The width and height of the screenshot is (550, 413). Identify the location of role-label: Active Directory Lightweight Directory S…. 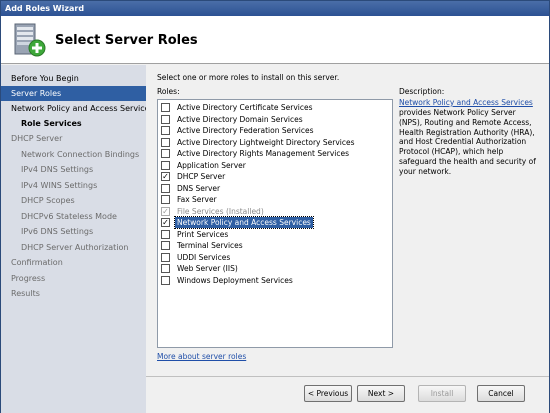
(266, 142).